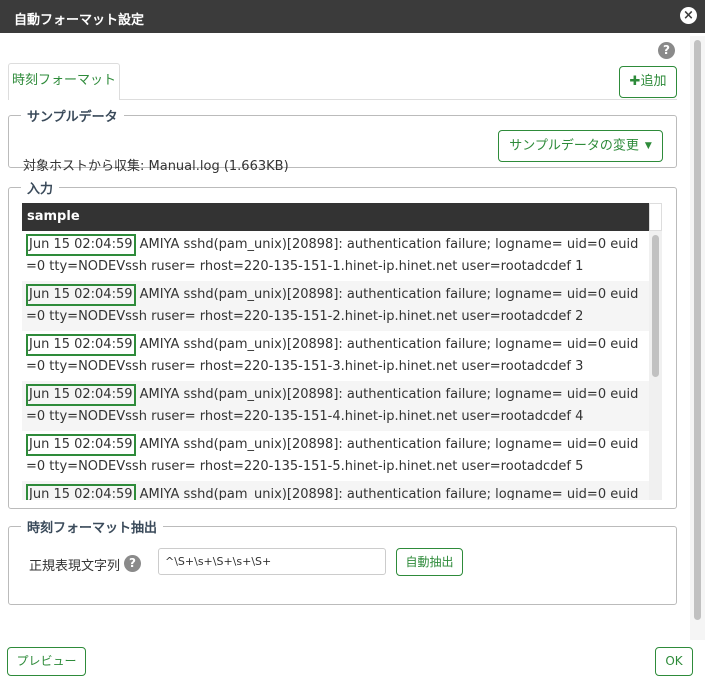 Image resolution: width=705 pixels, height=684 pixels. Describe the element at coordinates (653, 81) in the screenshot. I see `add-button-label: 追加` at that location.